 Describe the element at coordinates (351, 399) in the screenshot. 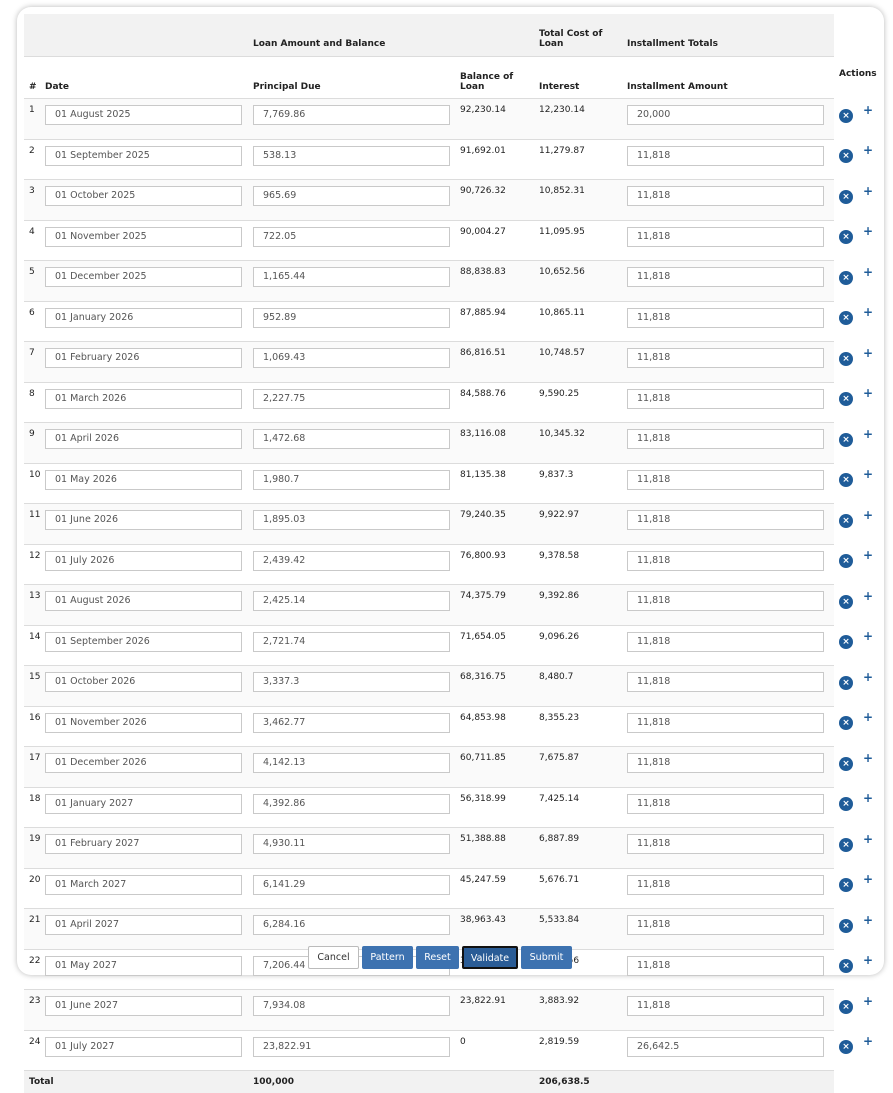

I see `principal-input: 2,227.75` at that location.